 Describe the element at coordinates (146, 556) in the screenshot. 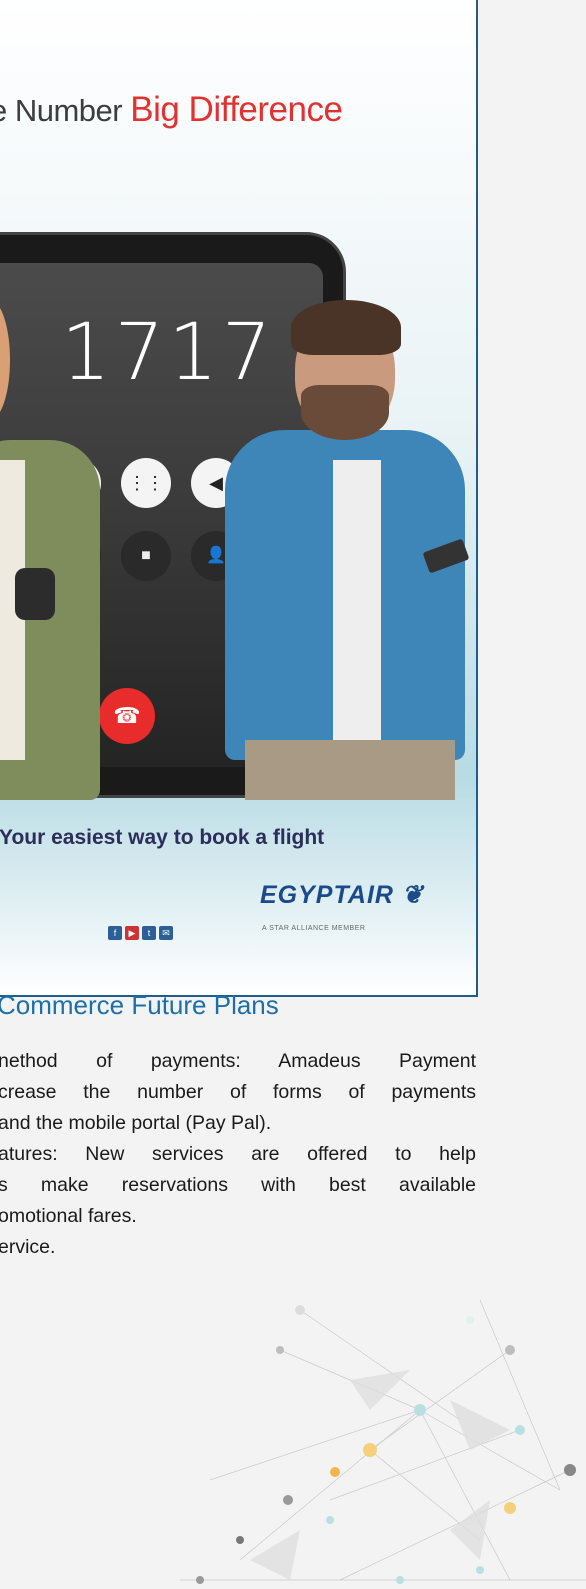

I see `video-icon: ■` at that location.